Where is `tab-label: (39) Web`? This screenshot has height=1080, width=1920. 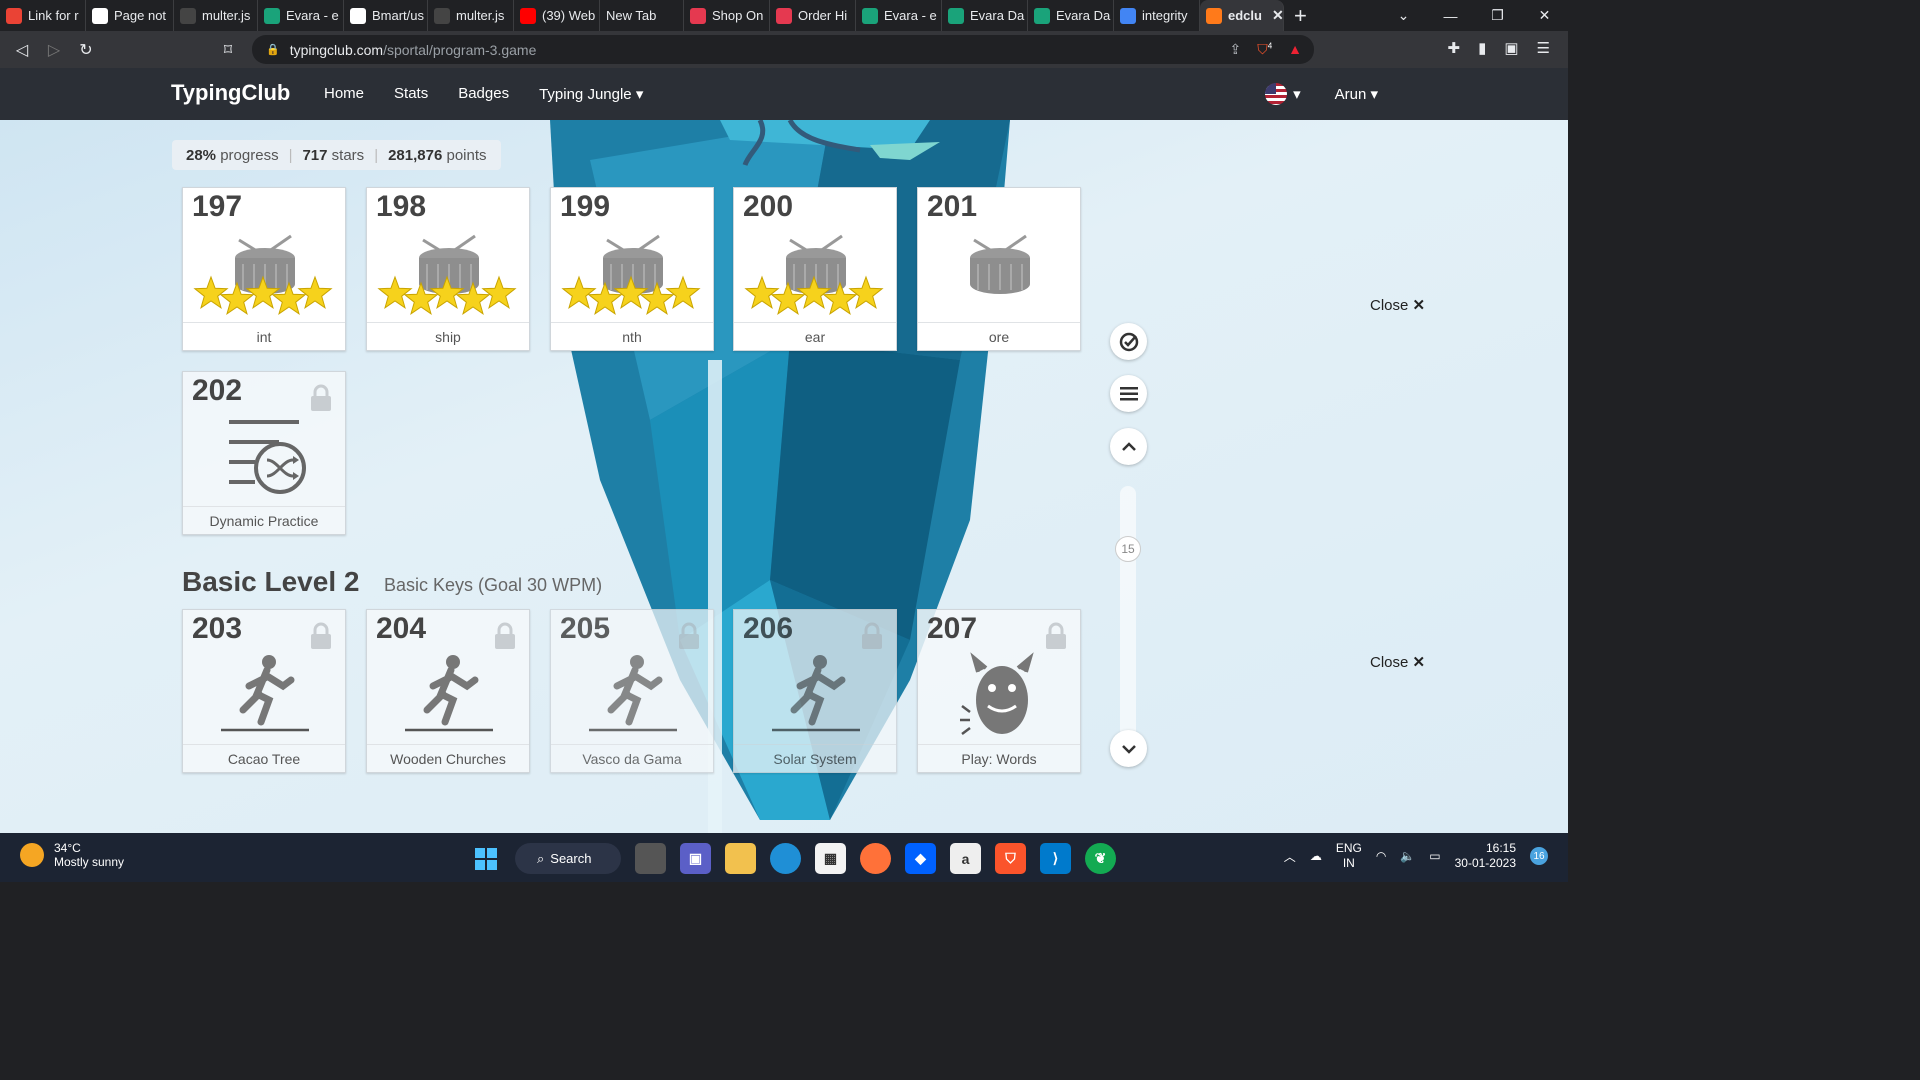 tab-label: (39) Web is located at coordinates (569, 15).